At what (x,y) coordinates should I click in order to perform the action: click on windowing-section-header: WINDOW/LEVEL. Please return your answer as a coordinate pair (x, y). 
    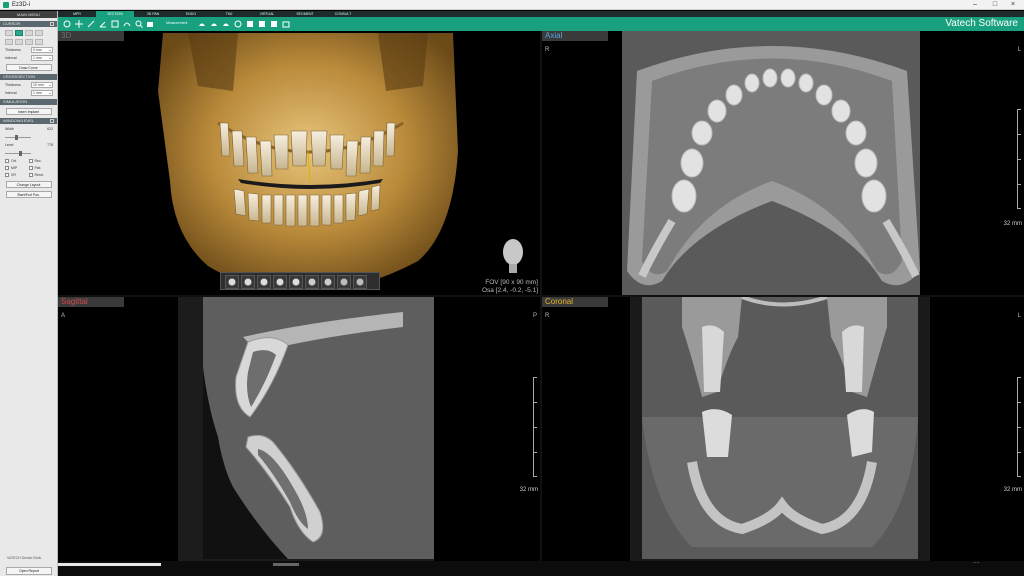
    Looking at the image, I should click on (28, 121).